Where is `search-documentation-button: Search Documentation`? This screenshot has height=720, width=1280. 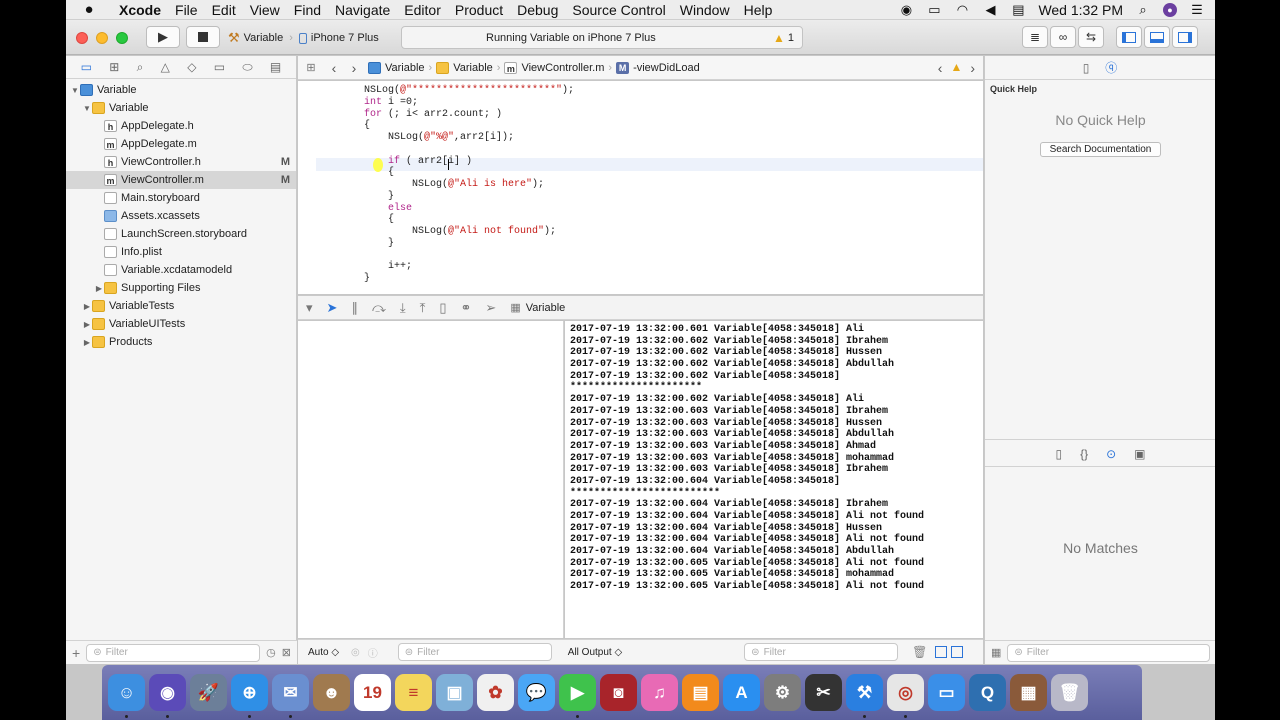
search-documentation-button: Search Documentation is located at coordinates (1100, 149).